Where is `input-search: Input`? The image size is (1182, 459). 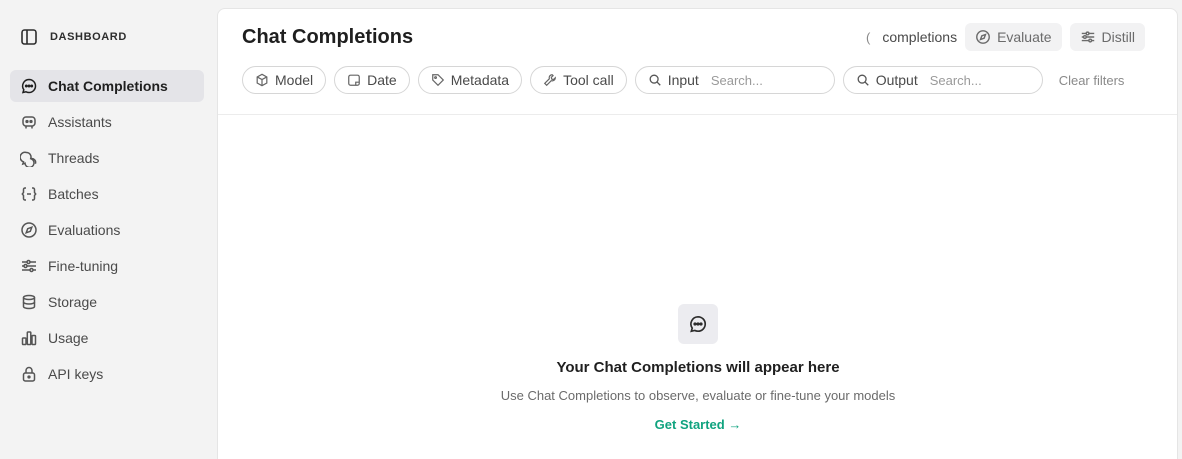 input-search: Input is located at coordinates (734, 80).